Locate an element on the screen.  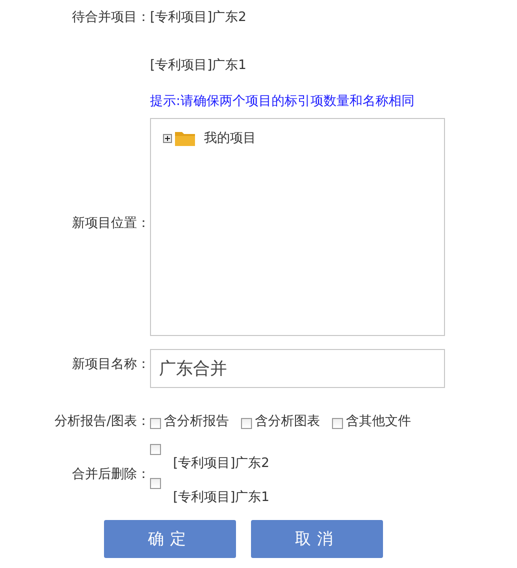
expand-icon is located at coordinates (167, 138).